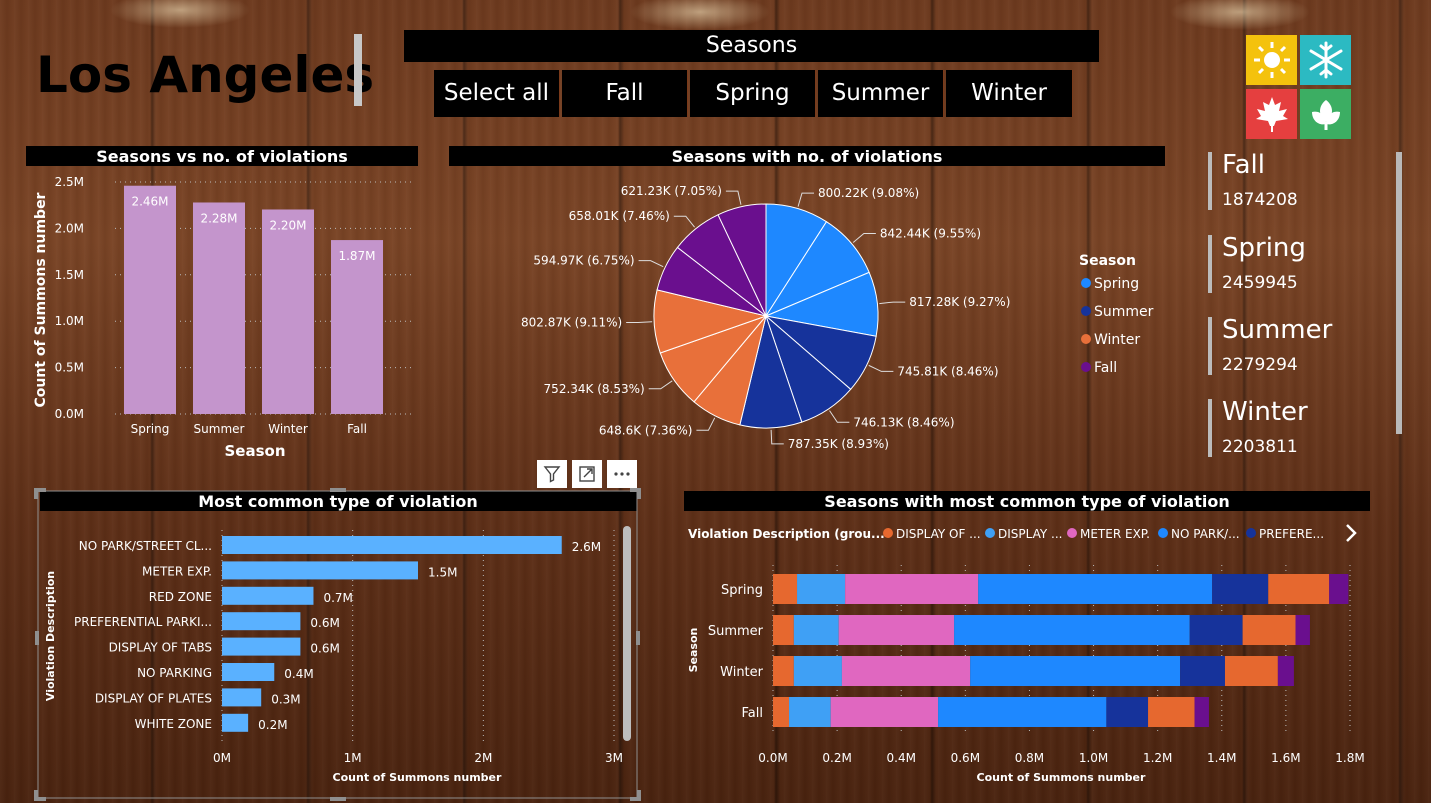 The width and height of the screenshot is (1431, 803). Describe the element at coordinates (1093, 758) in the screenshot. I see `x-tick-label: 1.0M` at that location.